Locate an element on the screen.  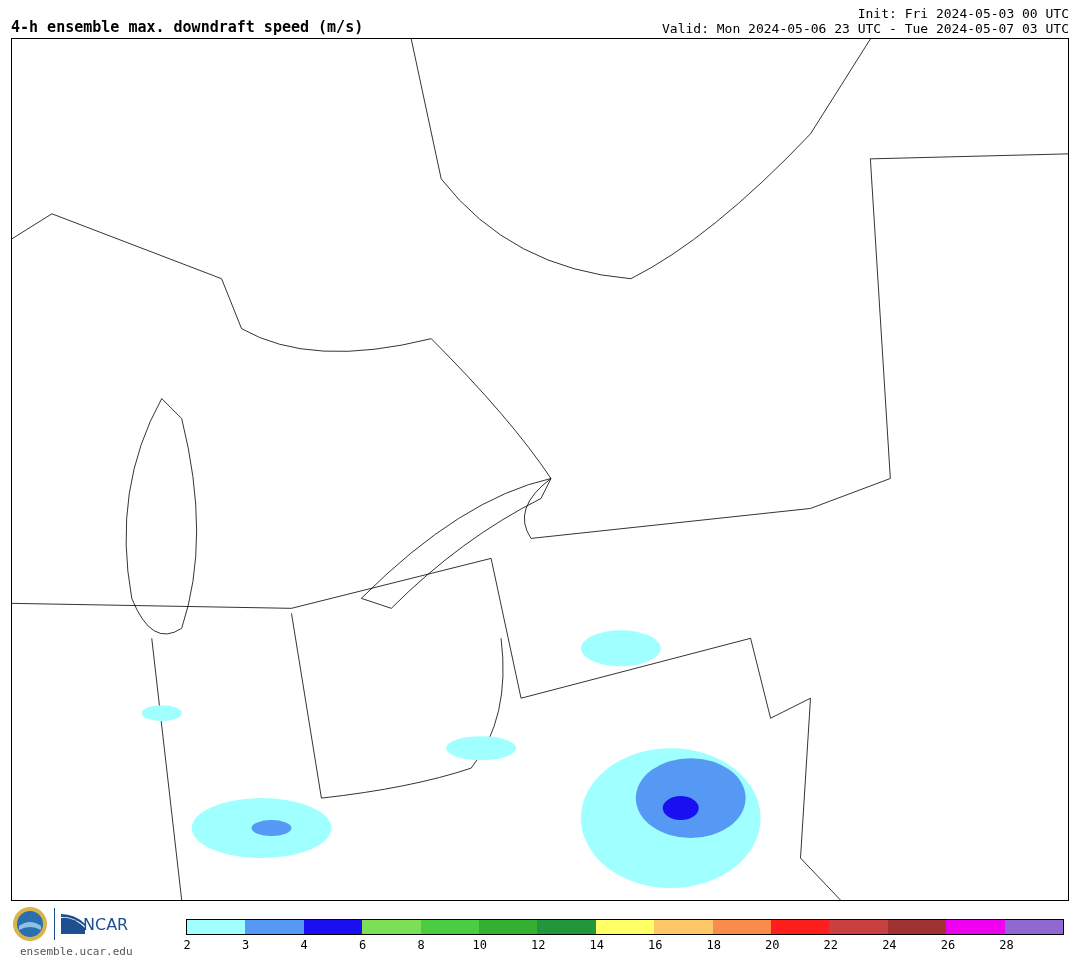
scale-label: 8 is located at coordinates (421, 945).